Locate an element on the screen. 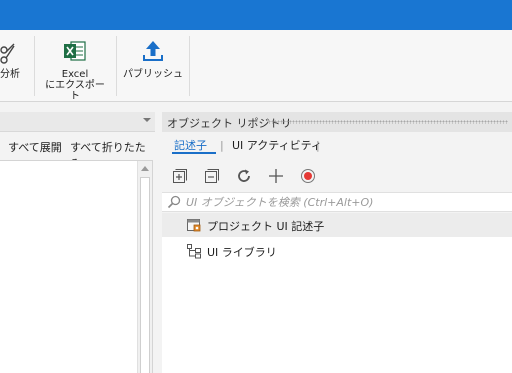 This screenshot has width=512, height=373. publish-button: パブリッシュ is located at coordinates (153, 66).